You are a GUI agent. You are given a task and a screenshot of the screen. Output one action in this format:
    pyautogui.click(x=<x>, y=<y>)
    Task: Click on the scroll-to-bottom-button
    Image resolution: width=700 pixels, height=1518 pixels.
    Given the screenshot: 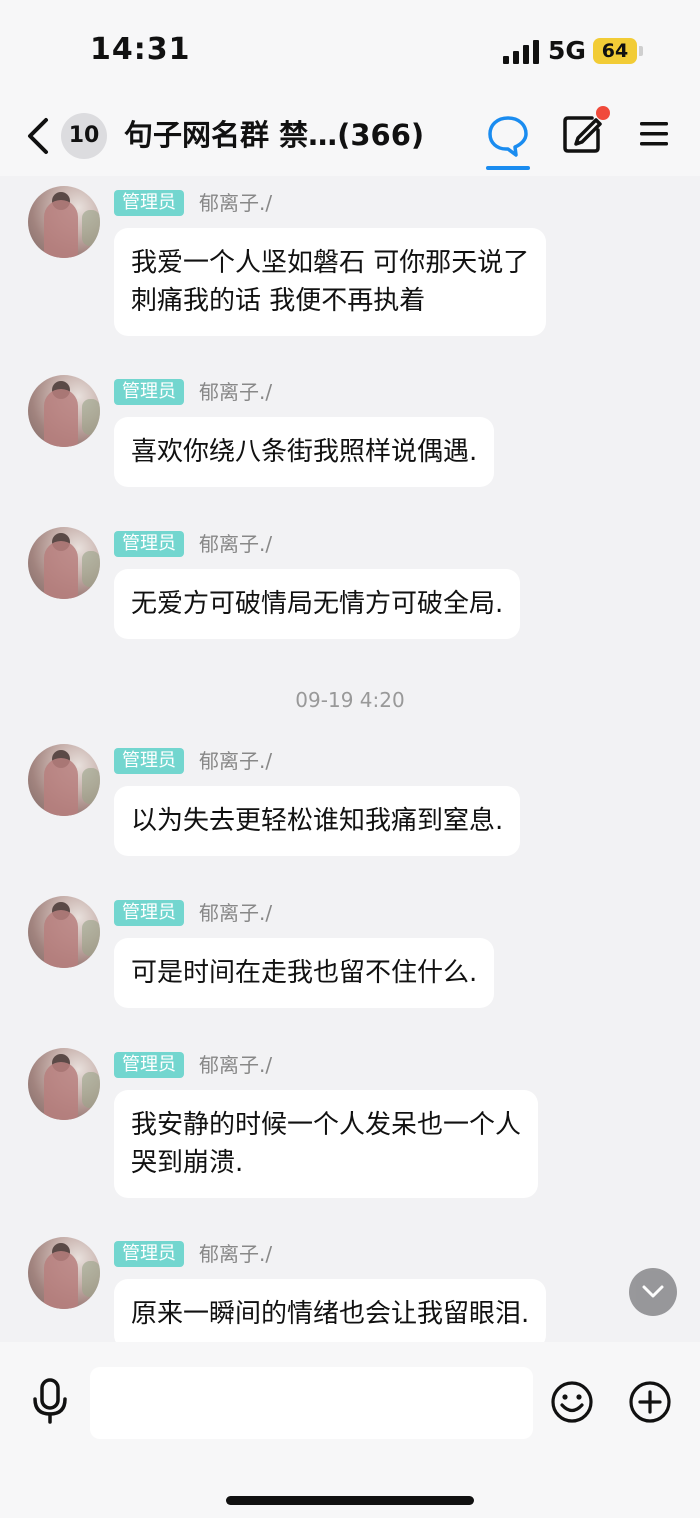 What is the action you would take?
    pyautogui.click(x=653, y=1292)
    